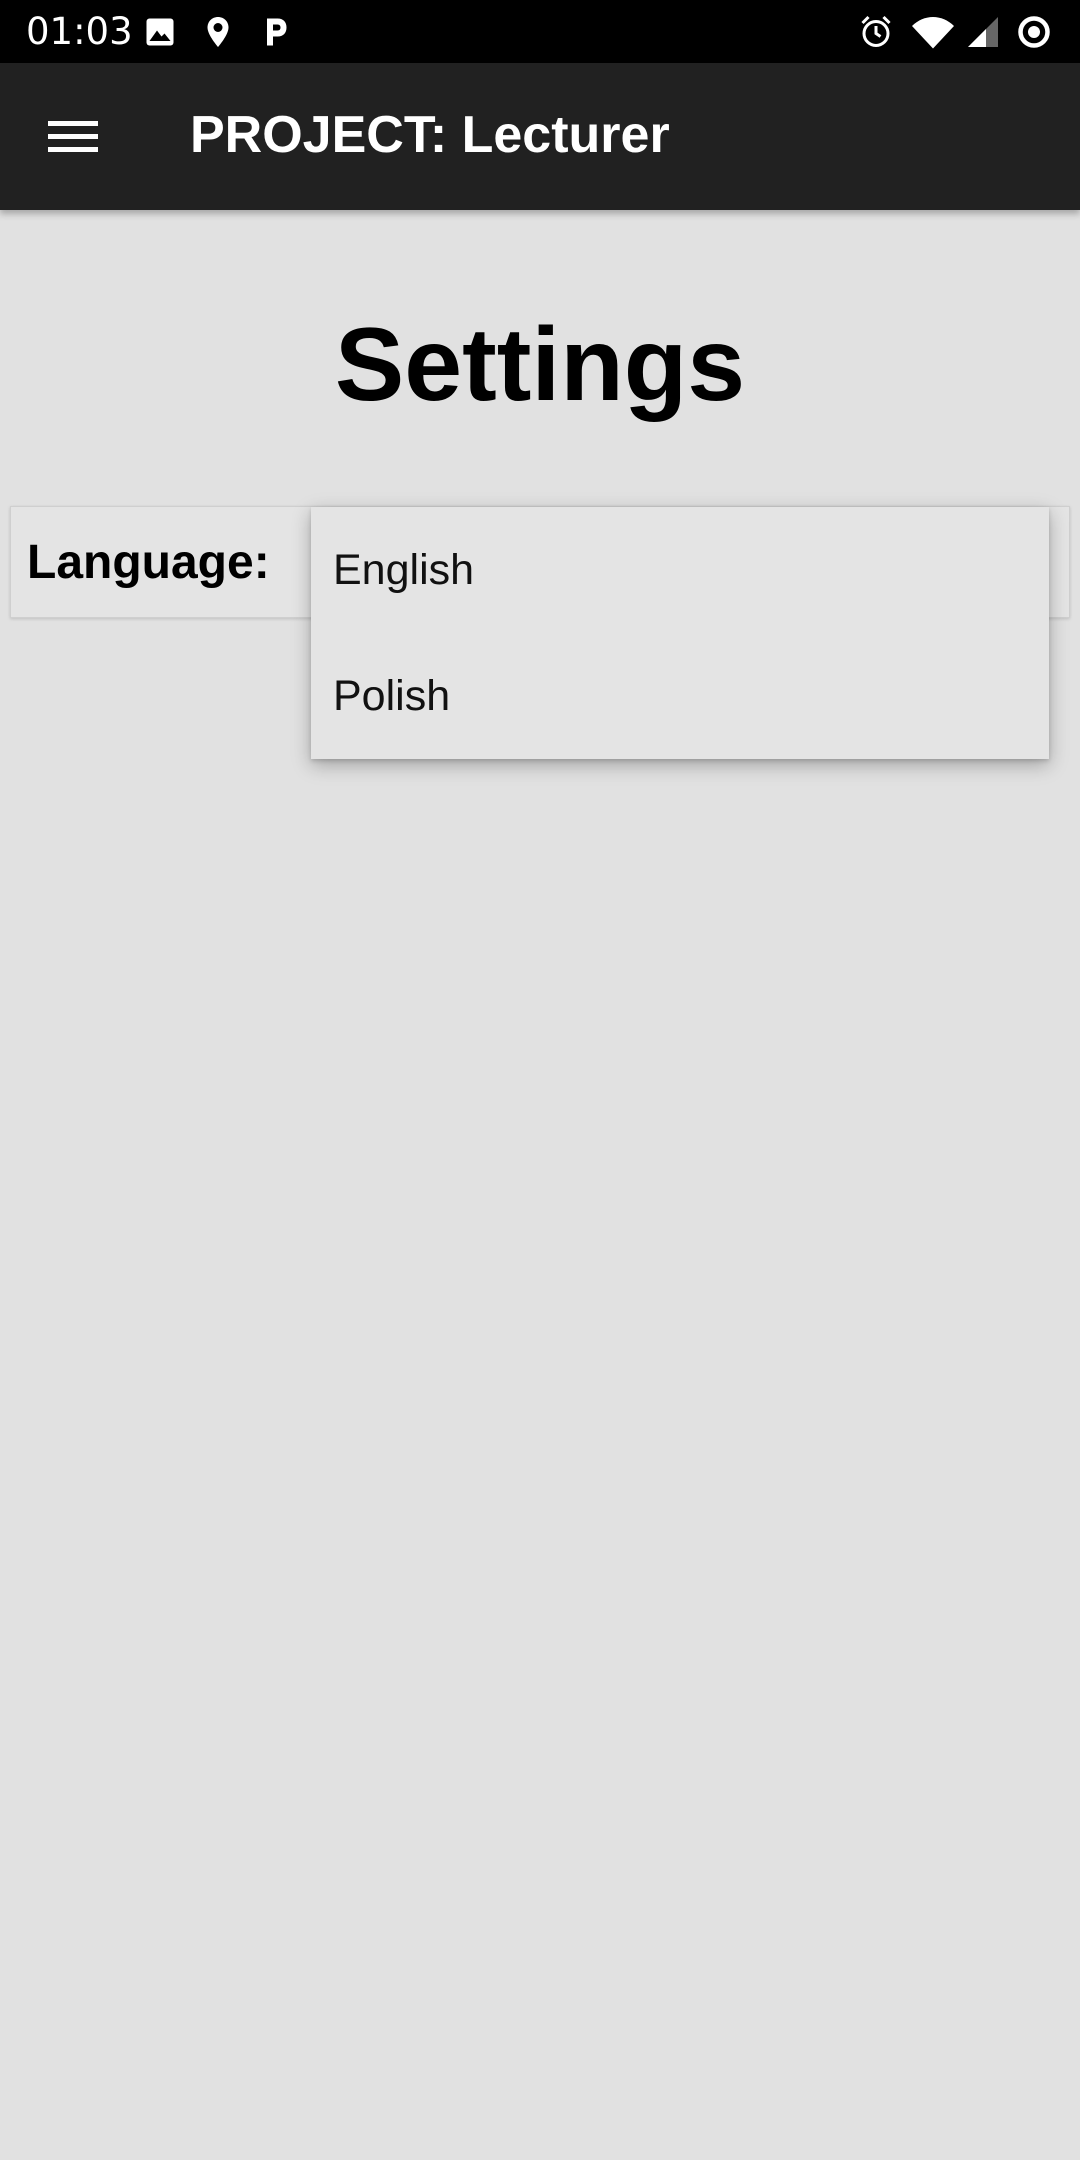  Describe the element at coordinates (680, 570) in the screenshot. I see `language-option-english: English` at that location.